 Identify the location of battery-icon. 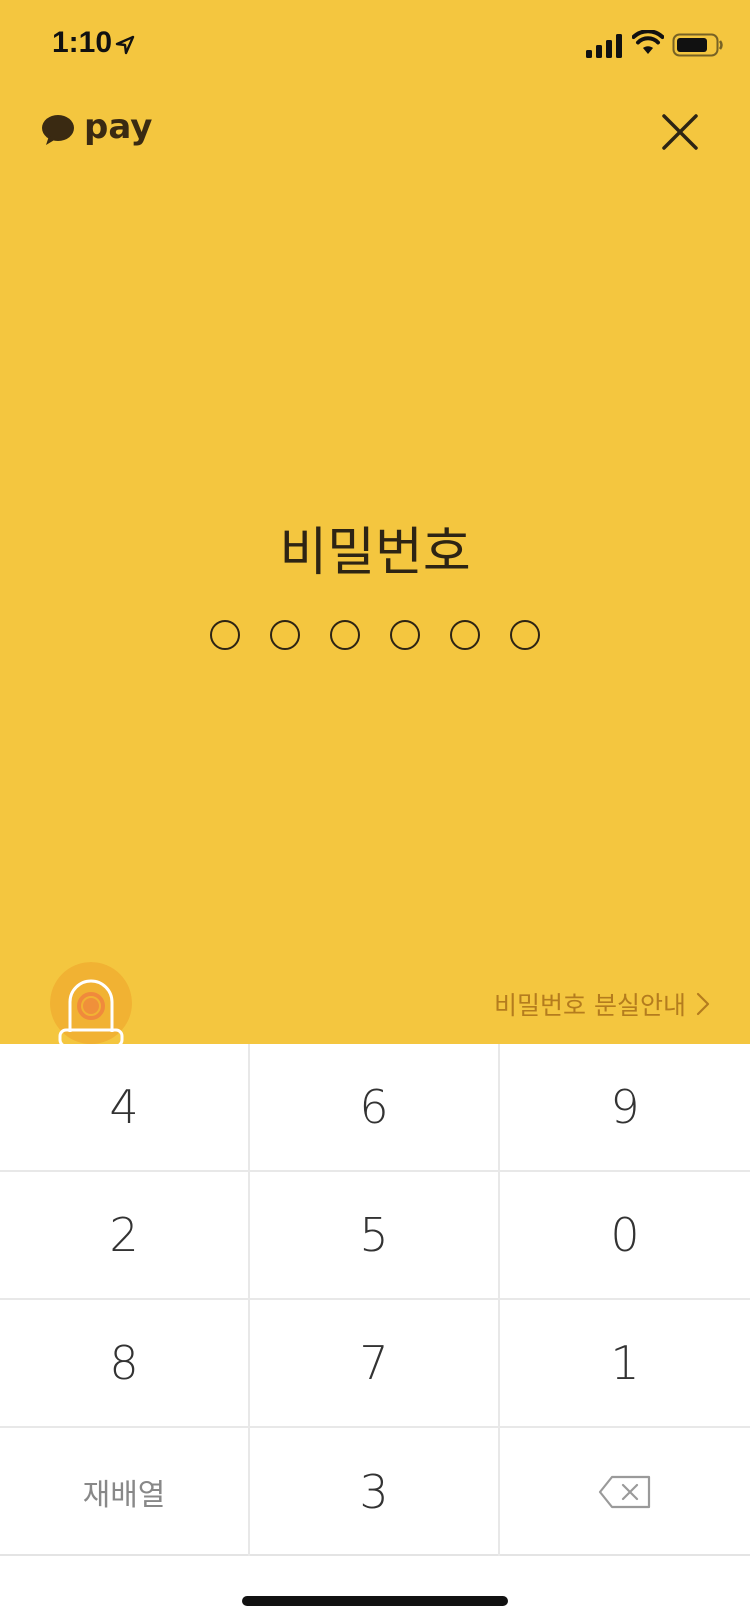
(697, 45).